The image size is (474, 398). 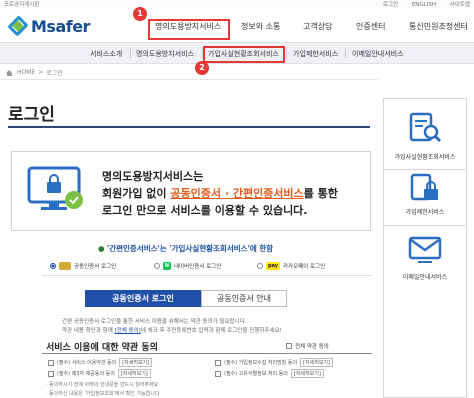 What do you see at coordinates (60, 26) in the screenshot?
I see `logo-text: Msafer` at bounding box center [60, 26].